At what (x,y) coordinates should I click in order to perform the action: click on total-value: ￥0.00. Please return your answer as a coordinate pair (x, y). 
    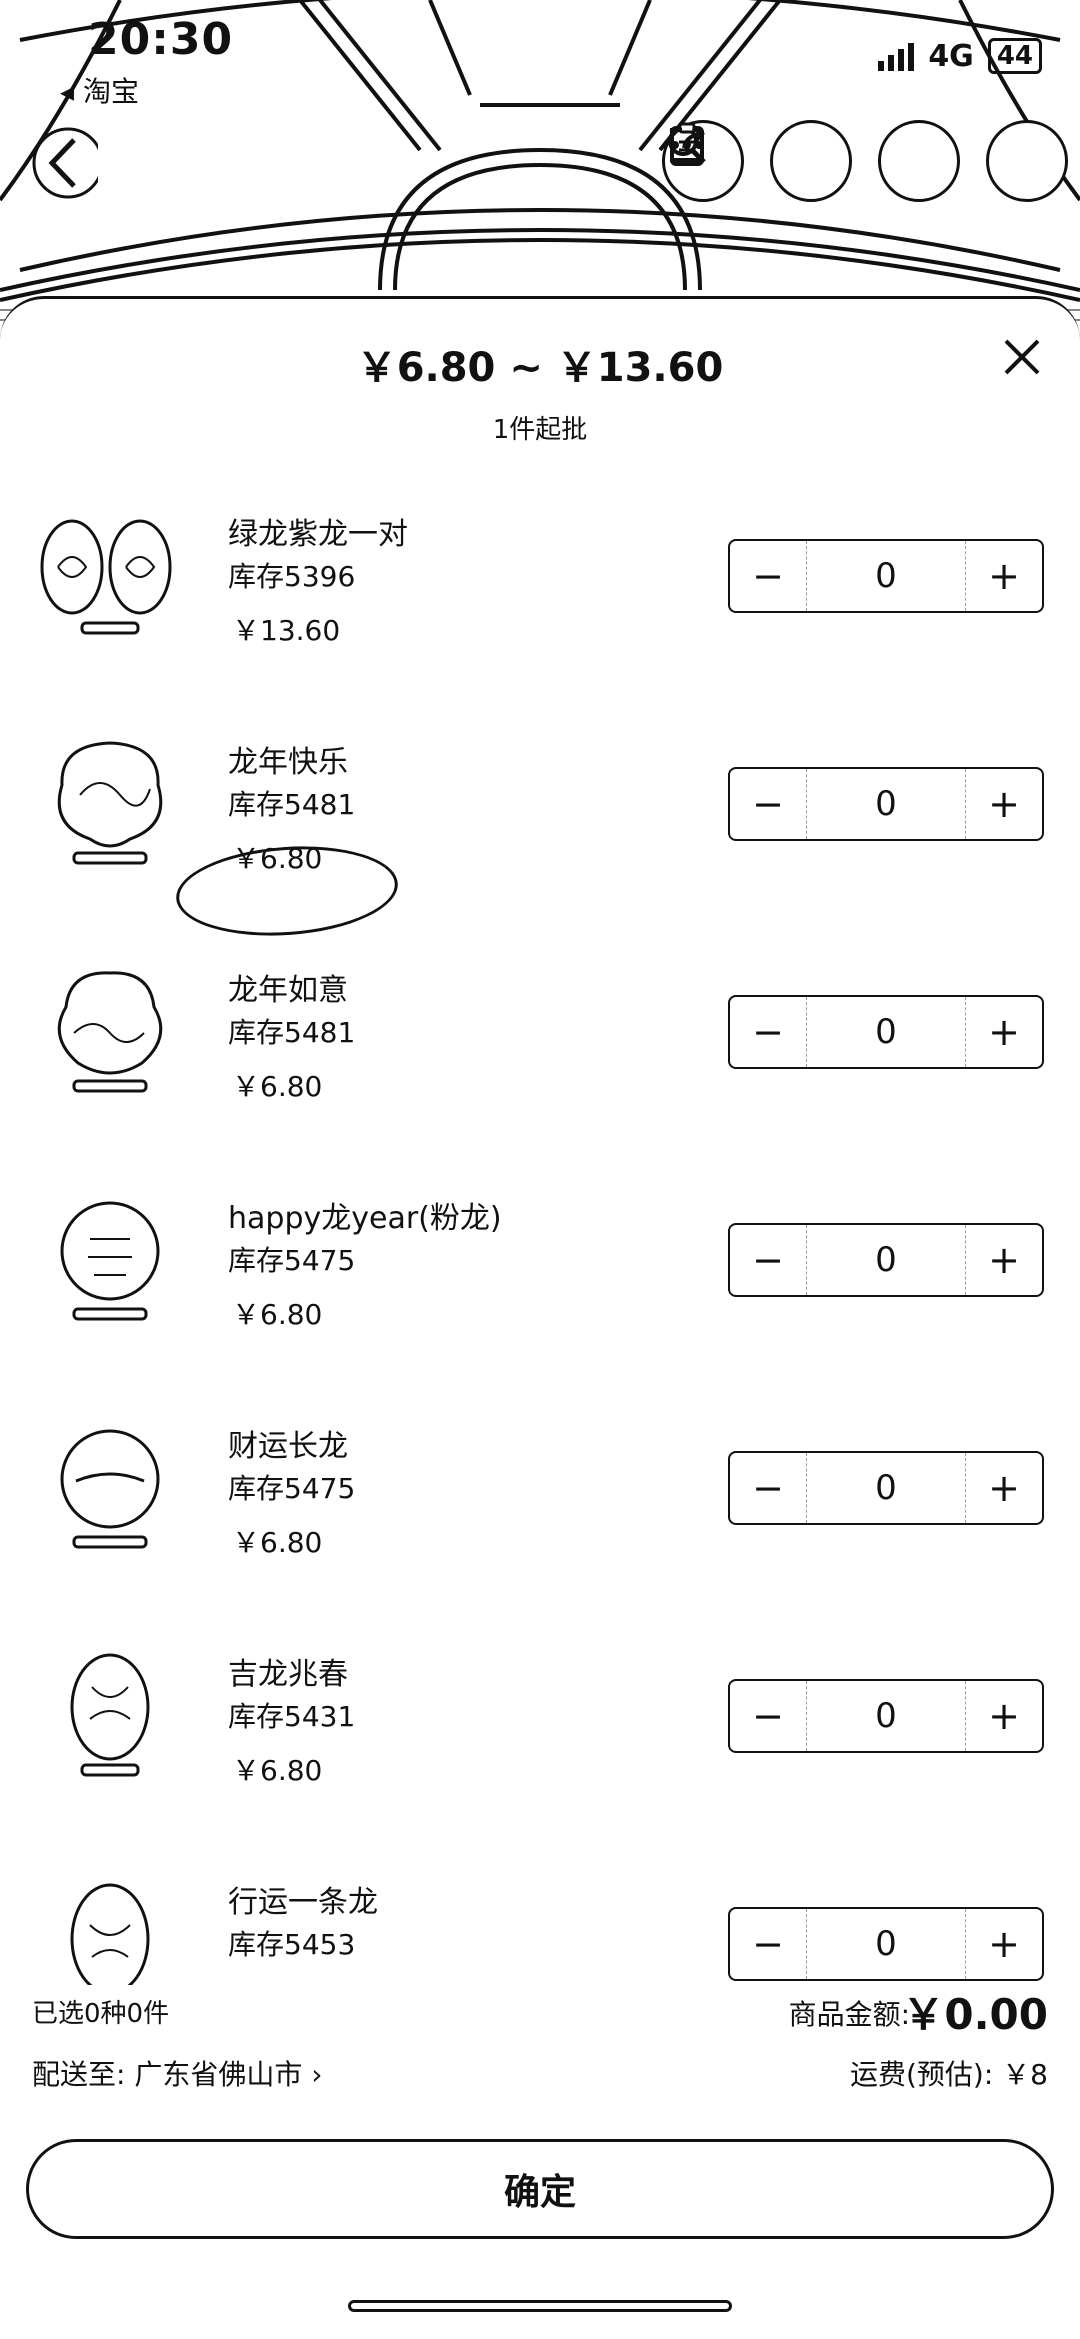
    Looking at the image, I should click on (975, 2014).